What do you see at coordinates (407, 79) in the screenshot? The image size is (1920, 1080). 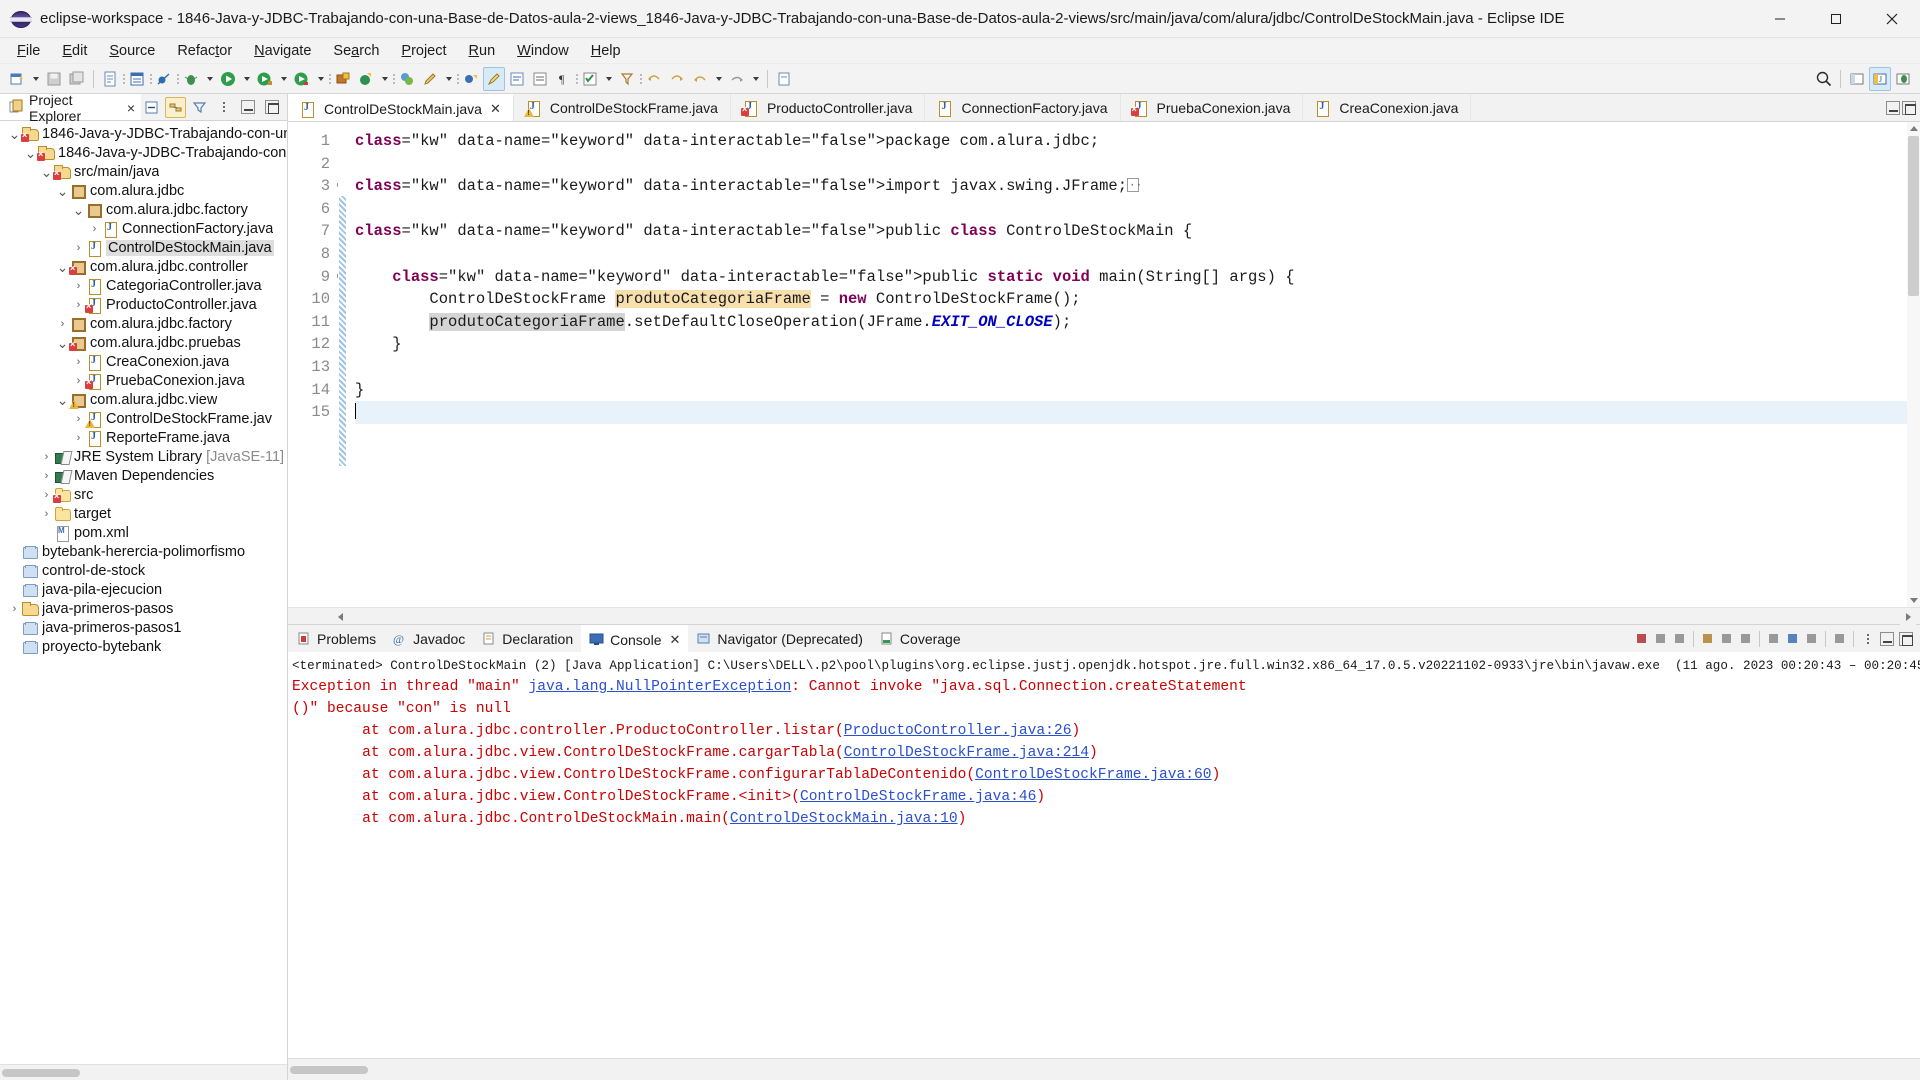 I see `open-perspective-icon` at bounding box center [407, 79].